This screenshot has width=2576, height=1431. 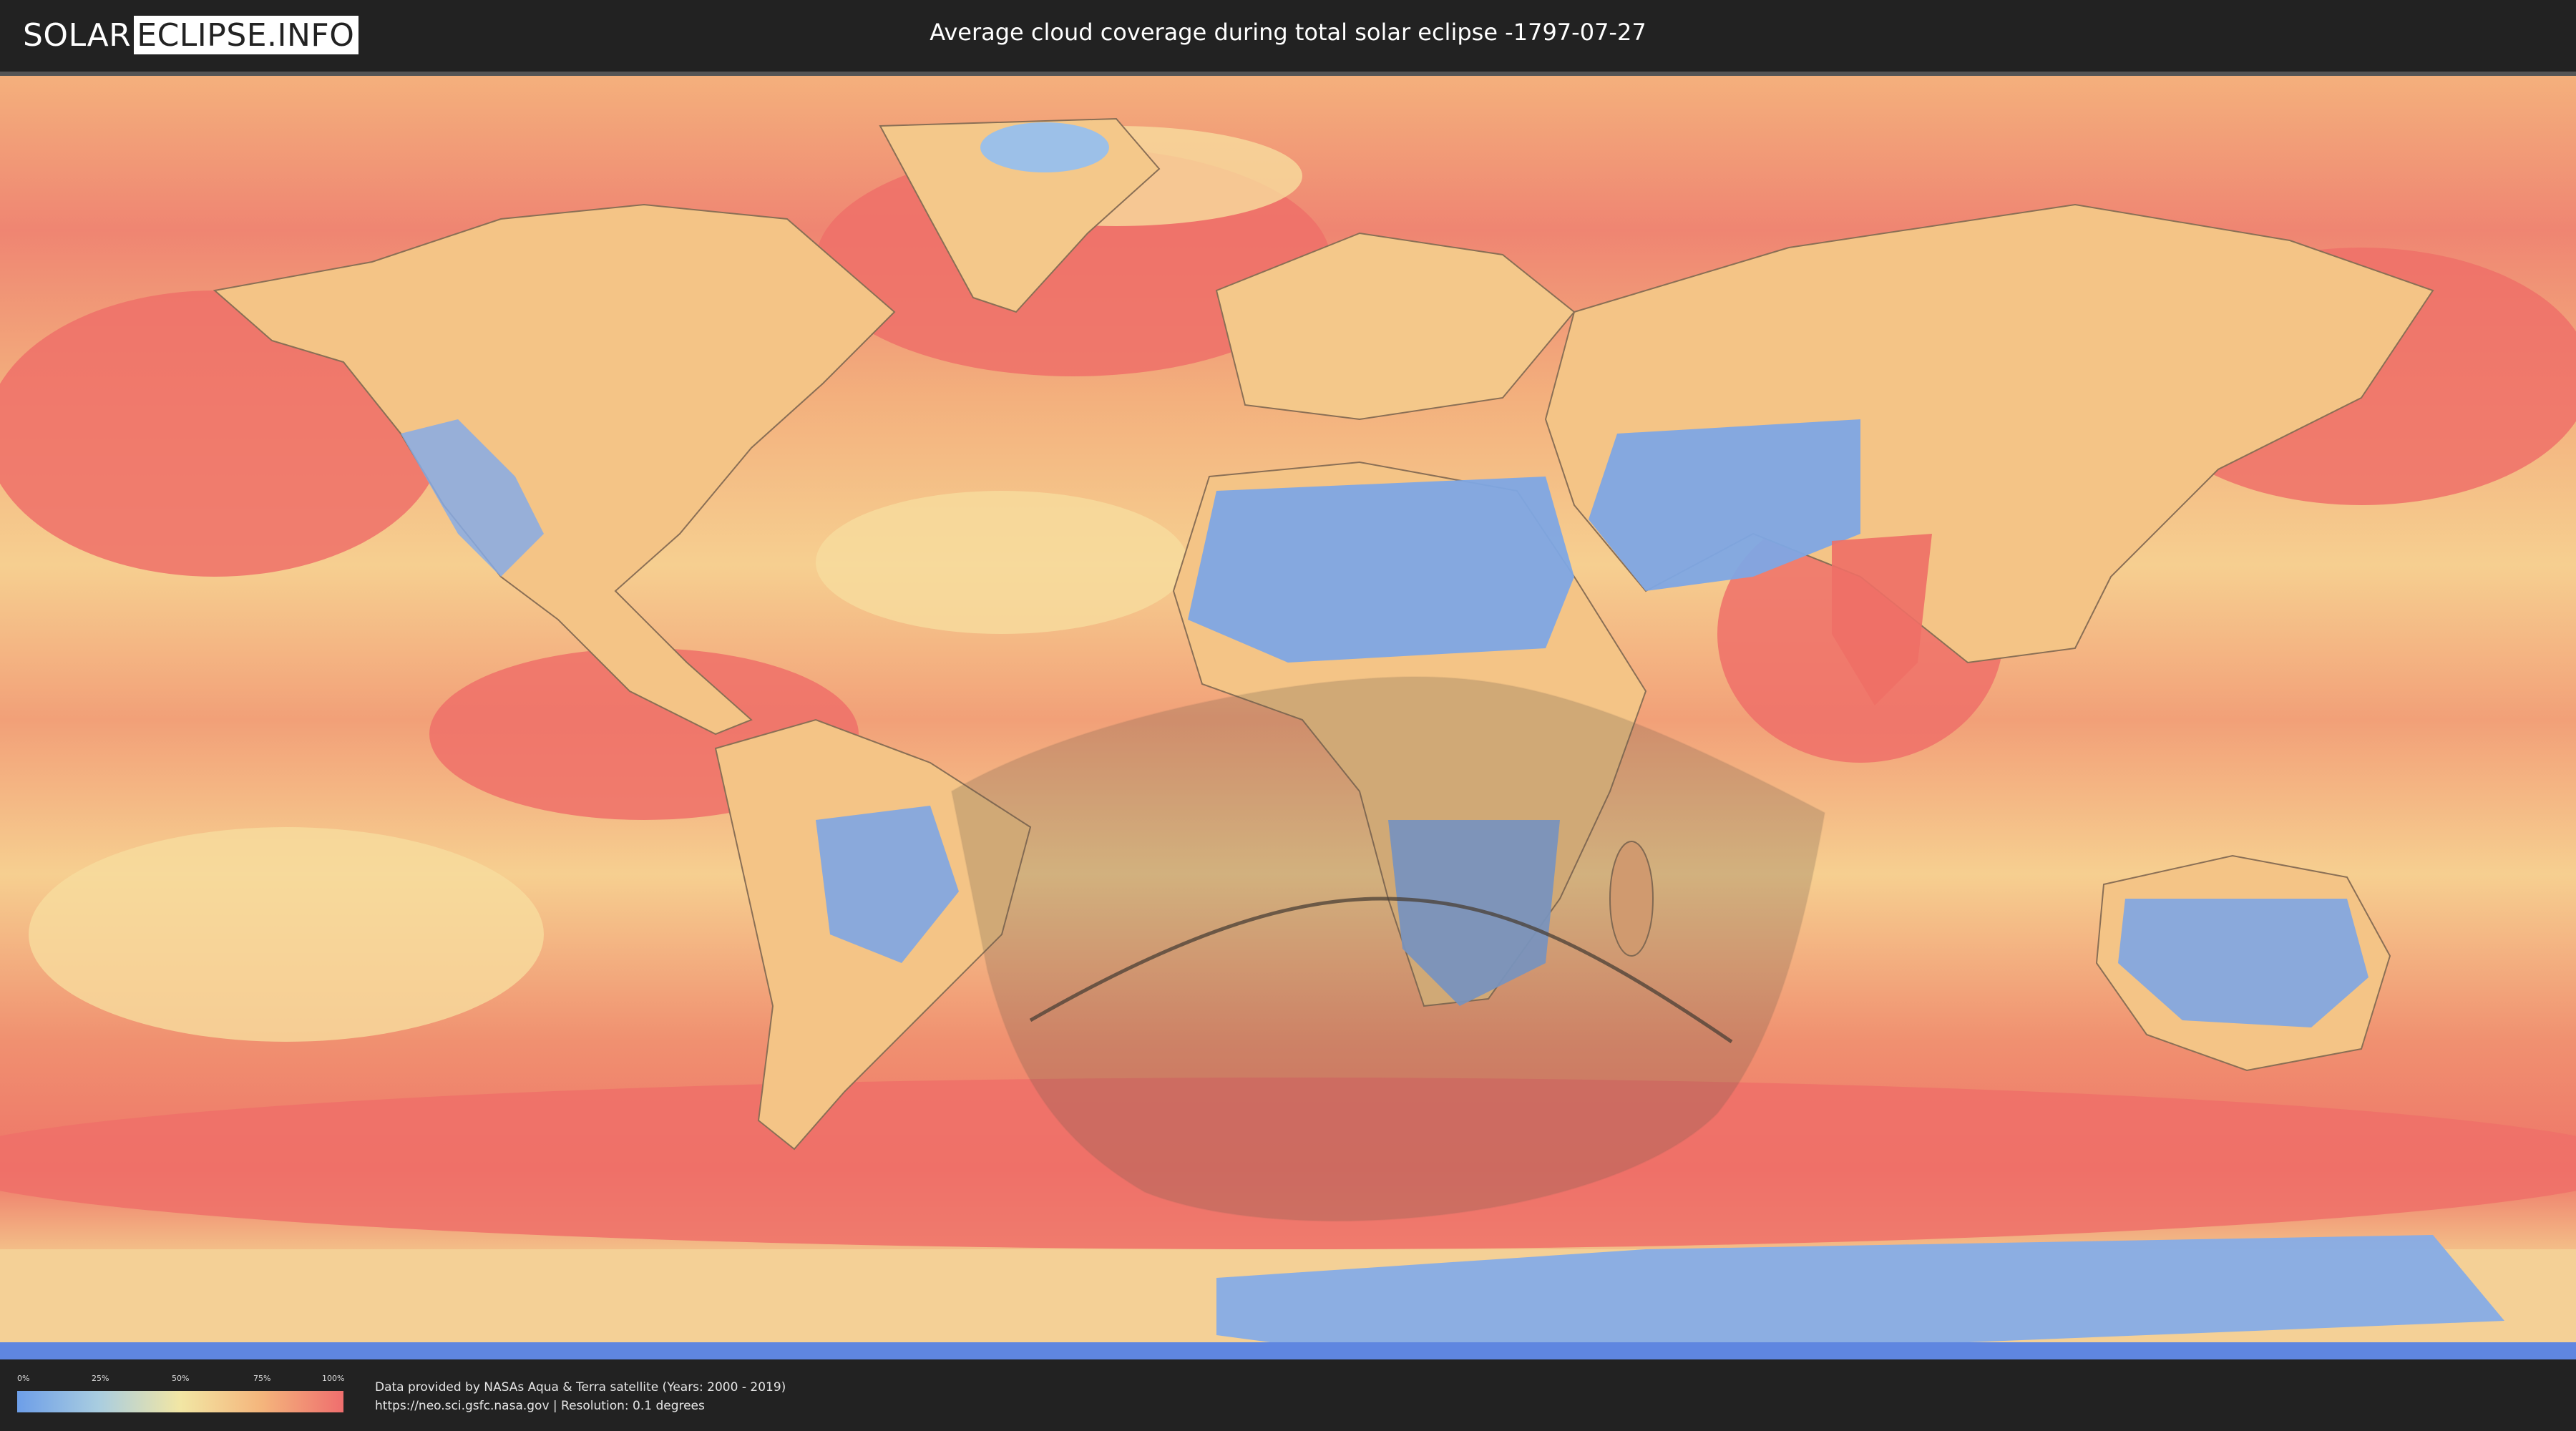 What do you see at coordinates (100, 1378) in the screenshot?
I see `legend-tick-25: 25%` at bounding box center [100, 1378].